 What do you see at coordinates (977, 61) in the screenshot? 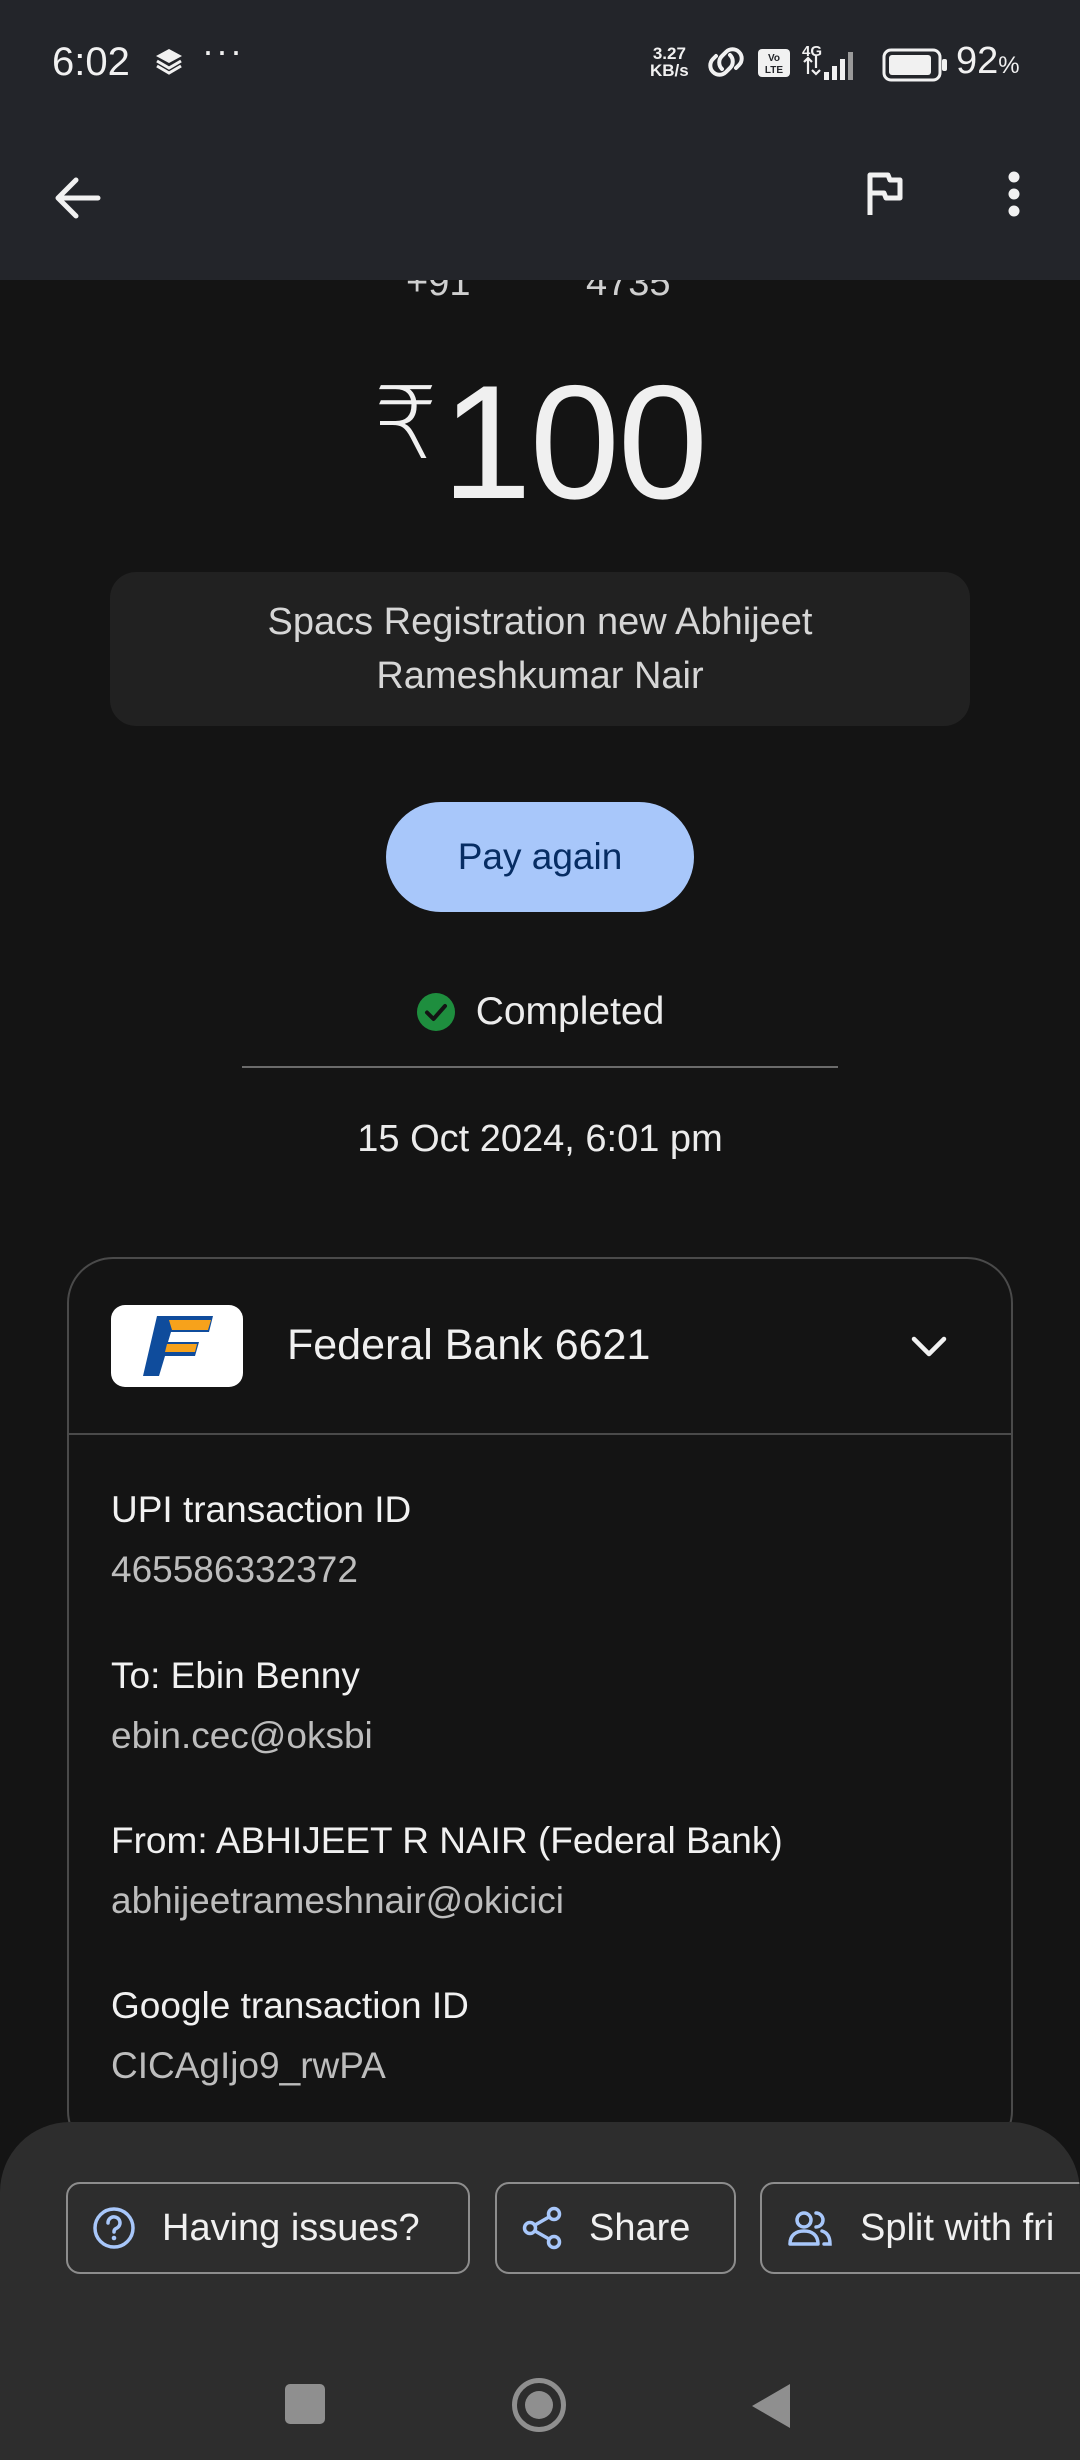
I see `battery-percent-value: 92` at bounding box center [977, 61].